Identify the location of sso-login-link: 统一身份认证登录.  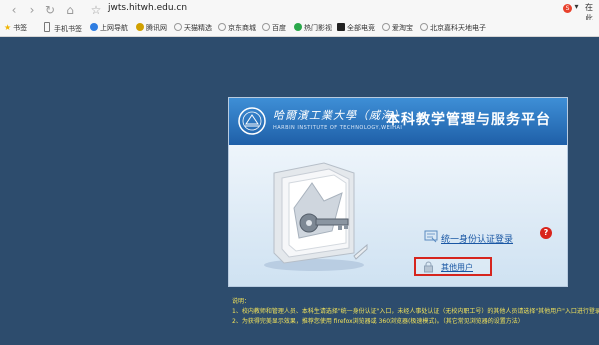
(477, 238).